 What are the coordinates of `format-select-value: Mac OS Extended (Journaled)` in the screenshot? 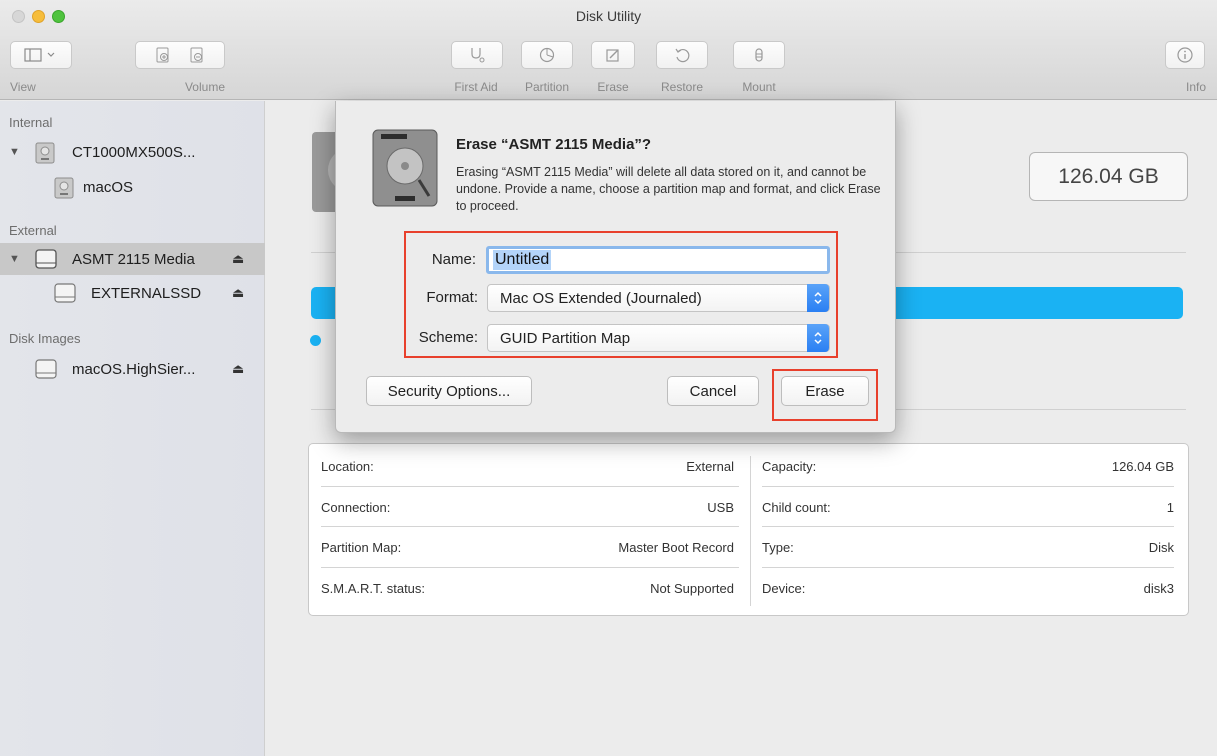 It's located at (601, 298).